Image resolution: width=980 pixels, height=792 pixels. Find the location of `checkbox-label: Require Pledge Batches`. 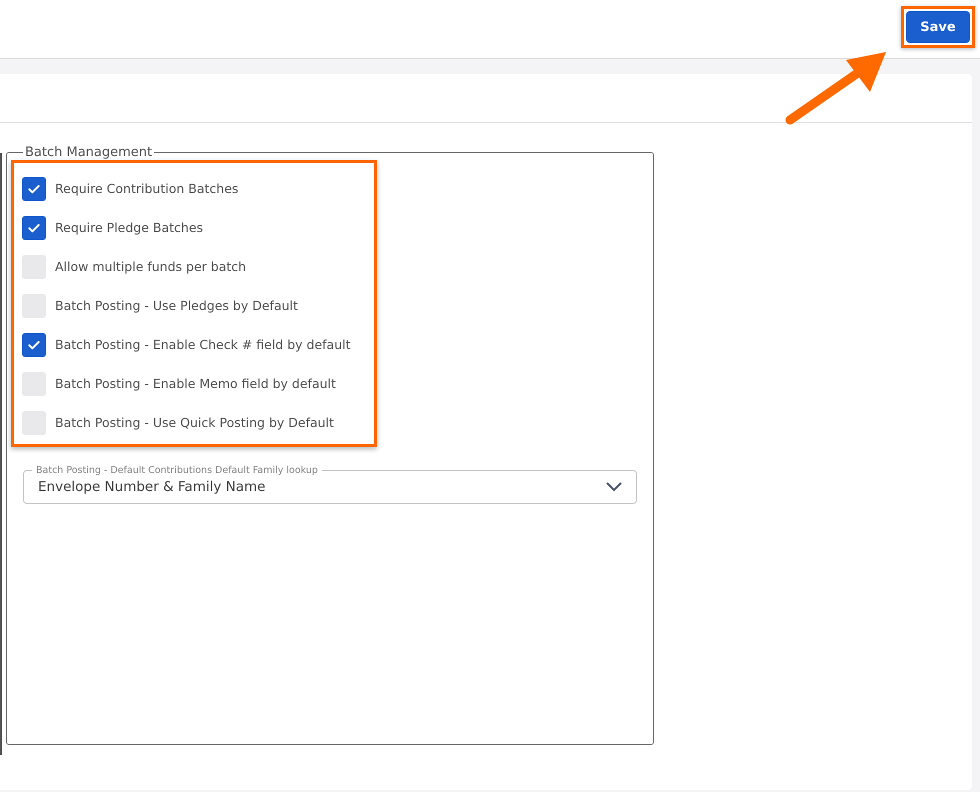

checkbox-label: Require Pledge Batches is located at coordinates (129, 227).